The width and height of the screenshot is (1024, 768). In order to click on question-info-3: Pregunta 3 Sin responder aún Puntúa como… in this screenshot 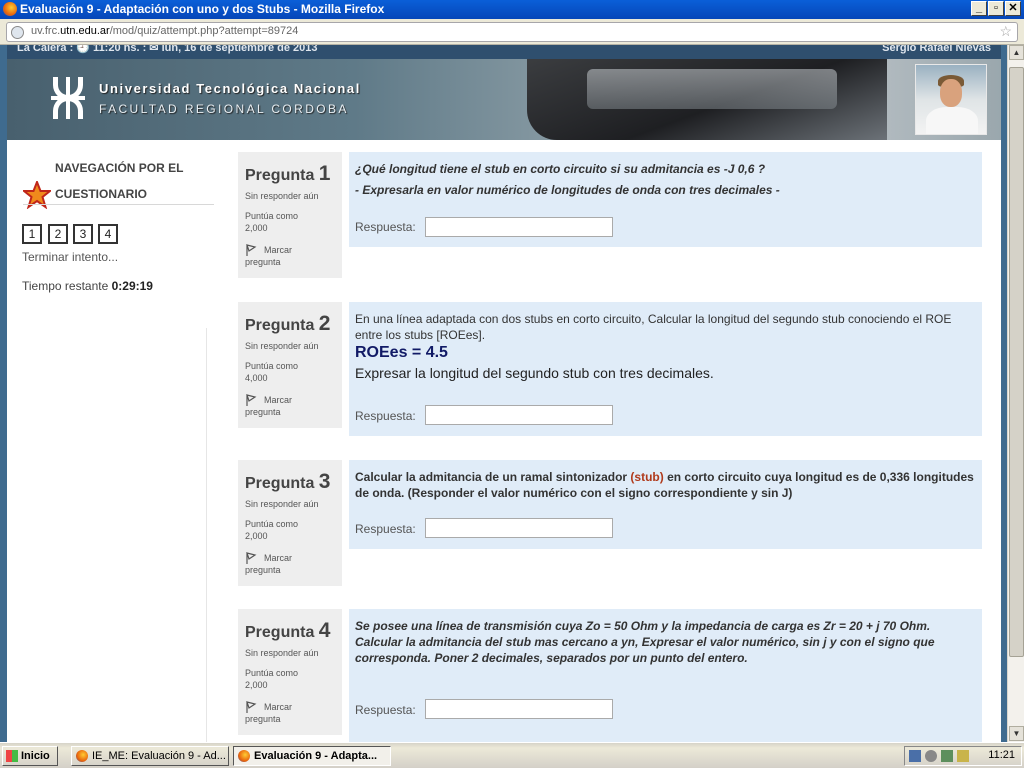, I will do `click(290, 523)`.